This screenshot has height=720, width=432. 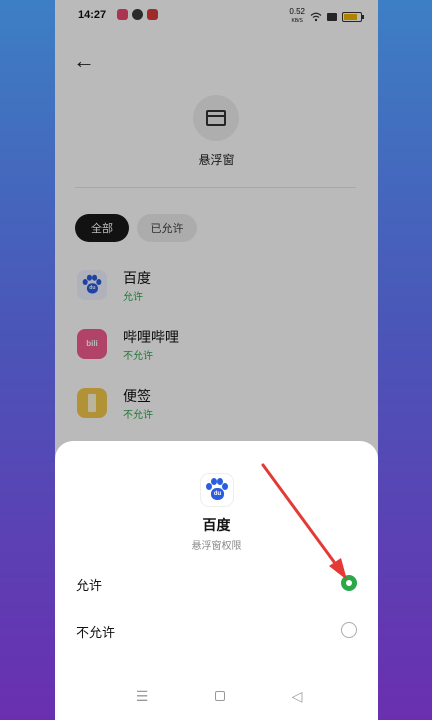 I want to click on home-icon, so click(x=220, y=696).